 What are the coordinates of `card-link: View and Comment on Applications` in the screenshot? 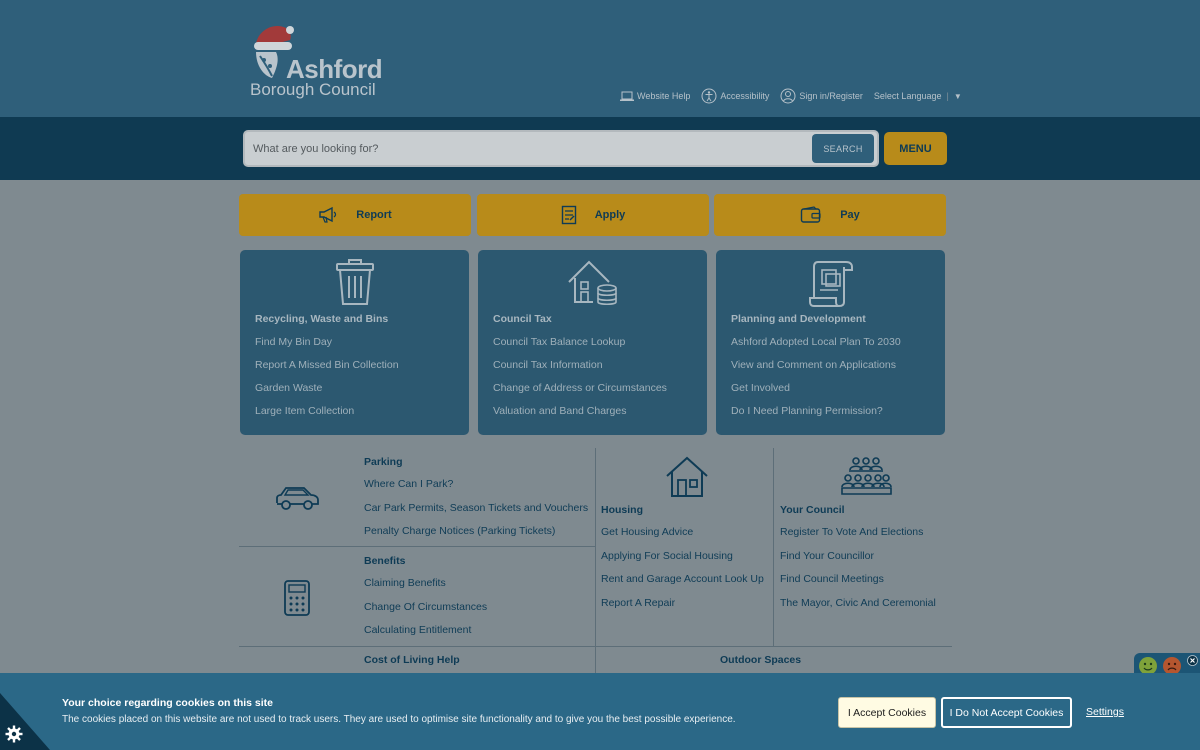 It's located at (816, 370).